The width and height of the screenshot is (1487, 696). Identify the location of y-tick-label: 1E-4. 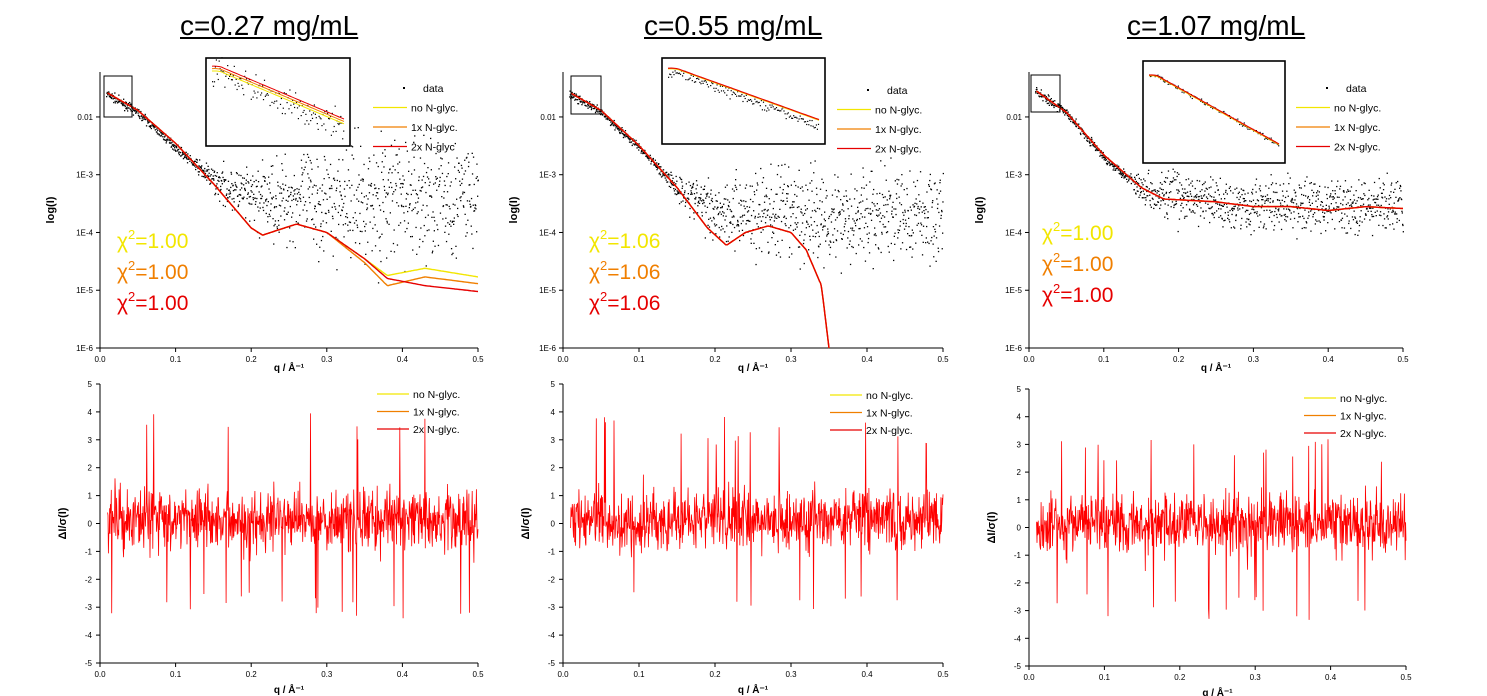
(547, 232).